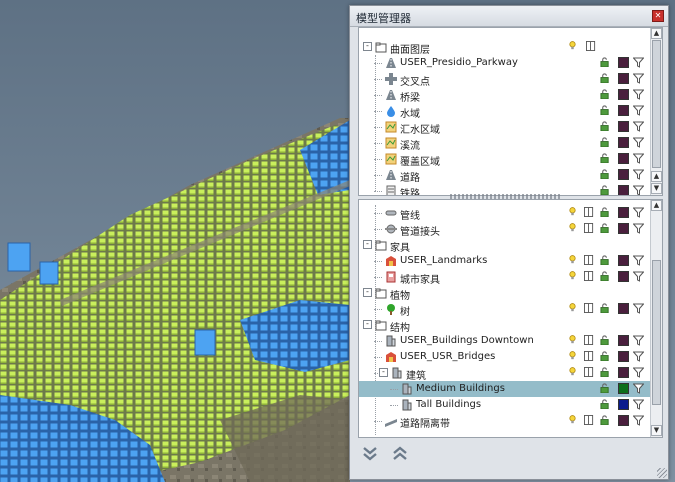  Describe the element at coordinates (505, 373) in the screenshot. I see `tree-layer-row: - 建筑` at that location.